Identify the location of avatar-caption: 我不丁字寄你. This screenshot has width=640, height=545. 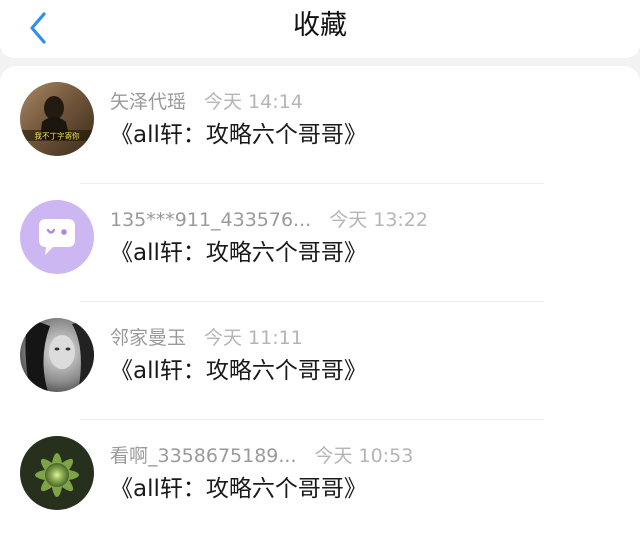
(57, 136).